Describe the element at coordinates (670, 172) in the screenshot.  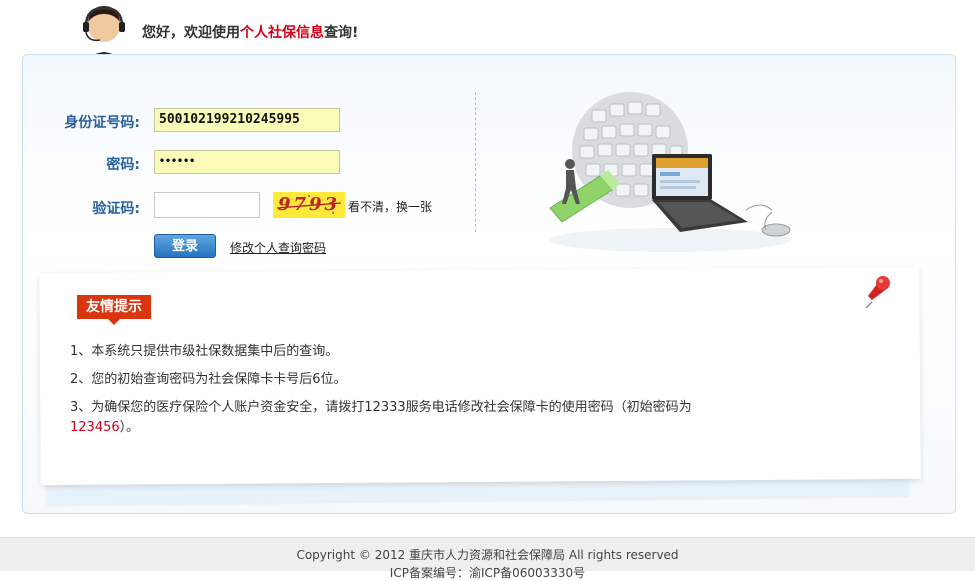
I see `globe-laptop-illustration` at that location.